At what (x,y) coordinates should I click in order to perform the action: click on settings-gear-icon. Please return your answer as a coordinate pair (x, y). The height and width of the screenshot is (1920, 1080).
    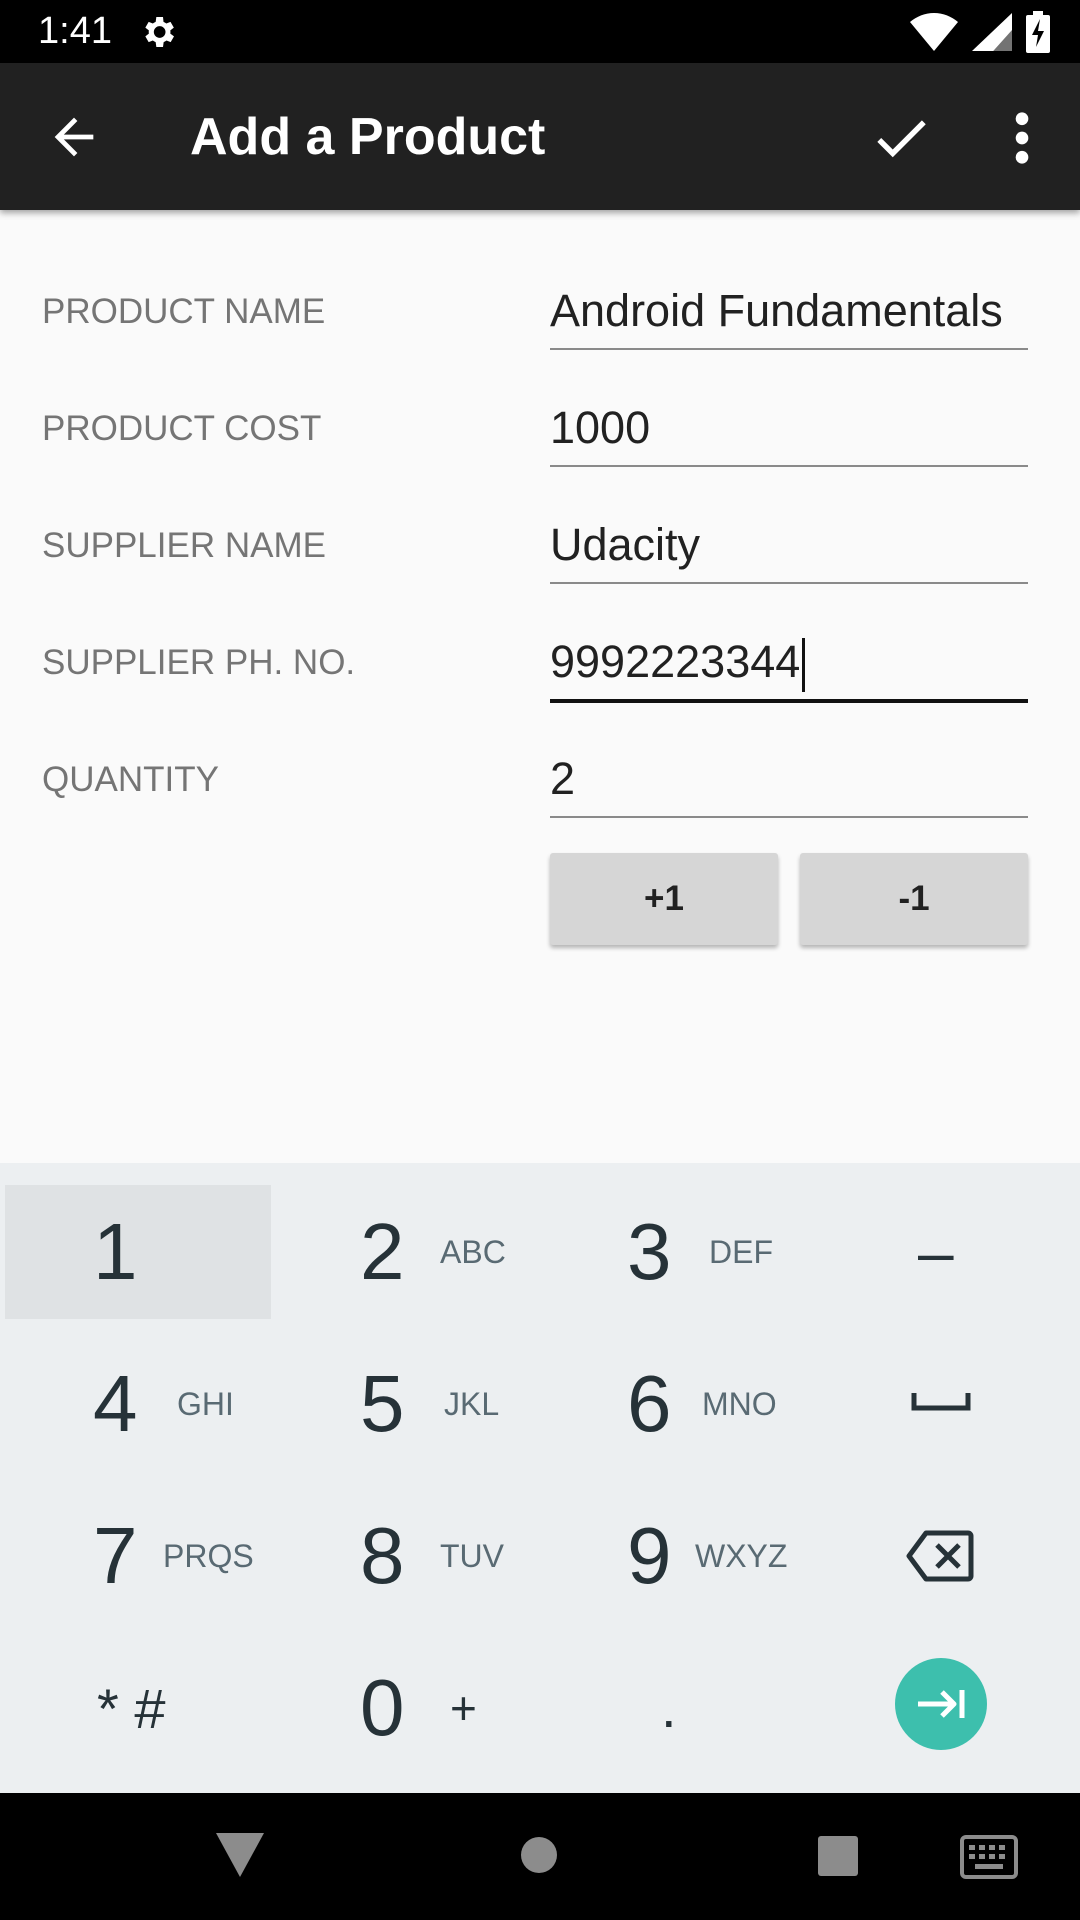
    Looking at the image, I should click on (159, 32).